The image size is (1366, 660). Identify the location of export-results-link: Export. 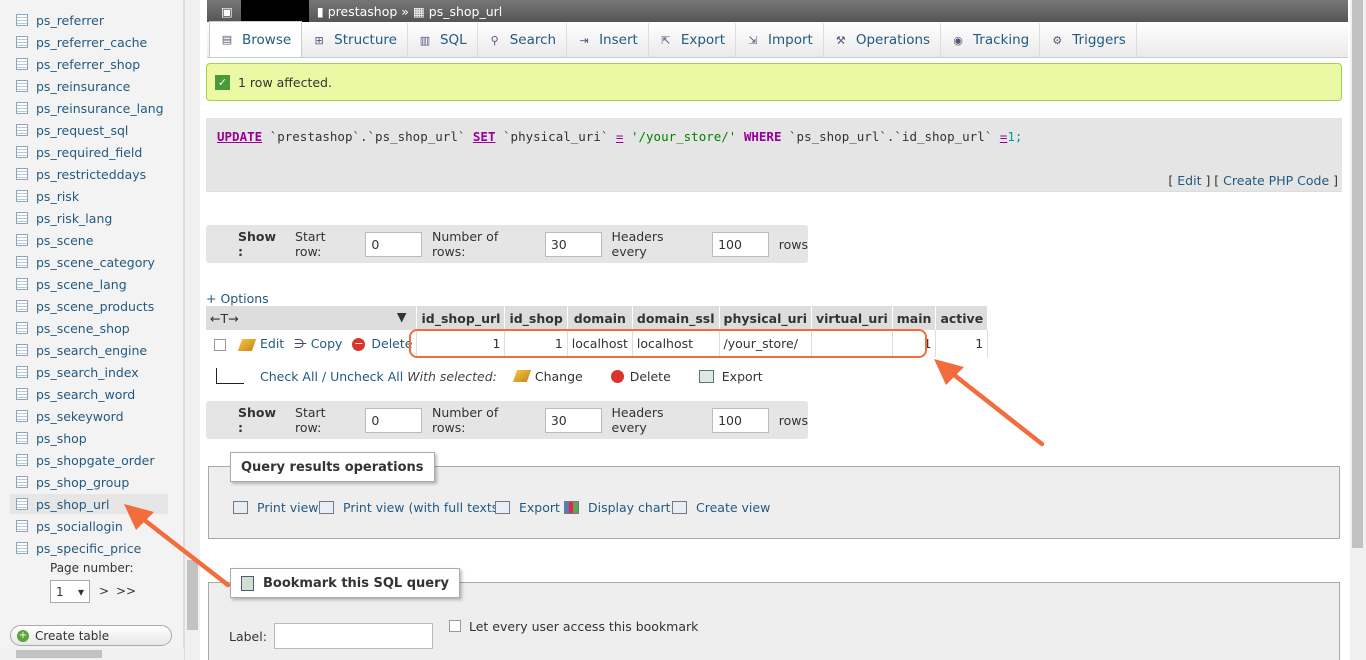
(527, 507).